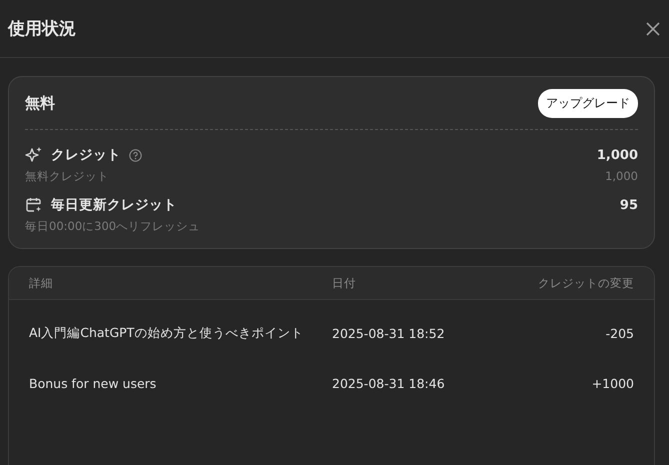 This screenshot has height=465, width=669. Describe the element at coordinates (389, 383) in the screenshot. I see `table-cell-text: 2025-08-31 18:46` at that location.